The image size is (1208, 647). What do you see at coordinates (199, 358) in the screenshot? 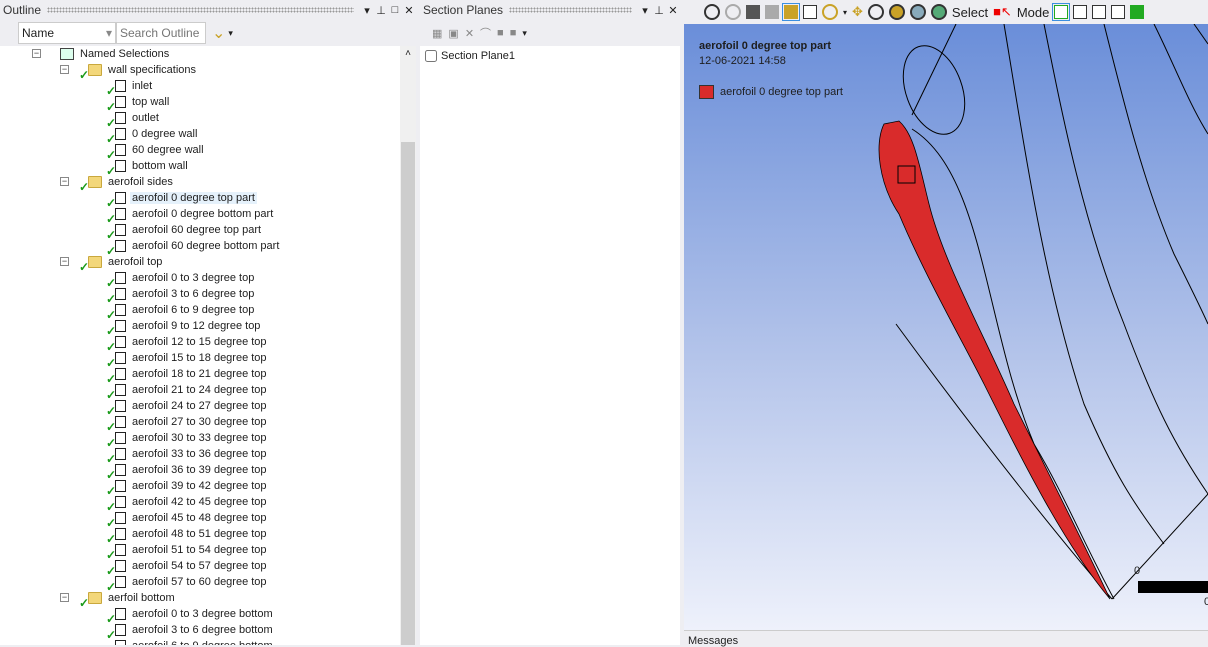
I see `tree-item-label: aerofoil 15 to 18 degree top` at bounding box center [199, 358].